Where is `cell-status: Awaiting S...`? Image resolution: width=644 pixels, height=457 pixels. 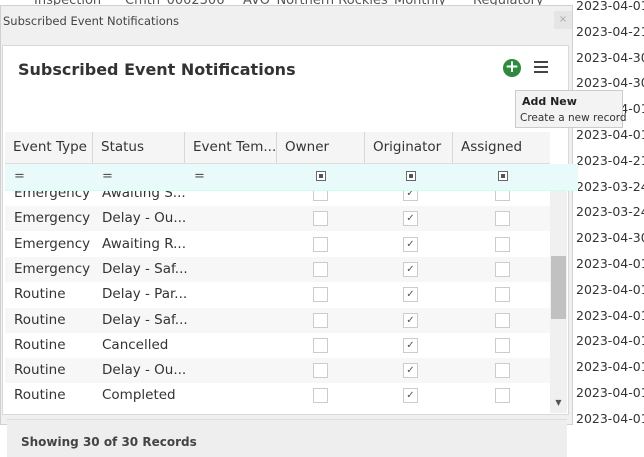
cell-status: Awaiting S... is located at coordinates (144, 196).